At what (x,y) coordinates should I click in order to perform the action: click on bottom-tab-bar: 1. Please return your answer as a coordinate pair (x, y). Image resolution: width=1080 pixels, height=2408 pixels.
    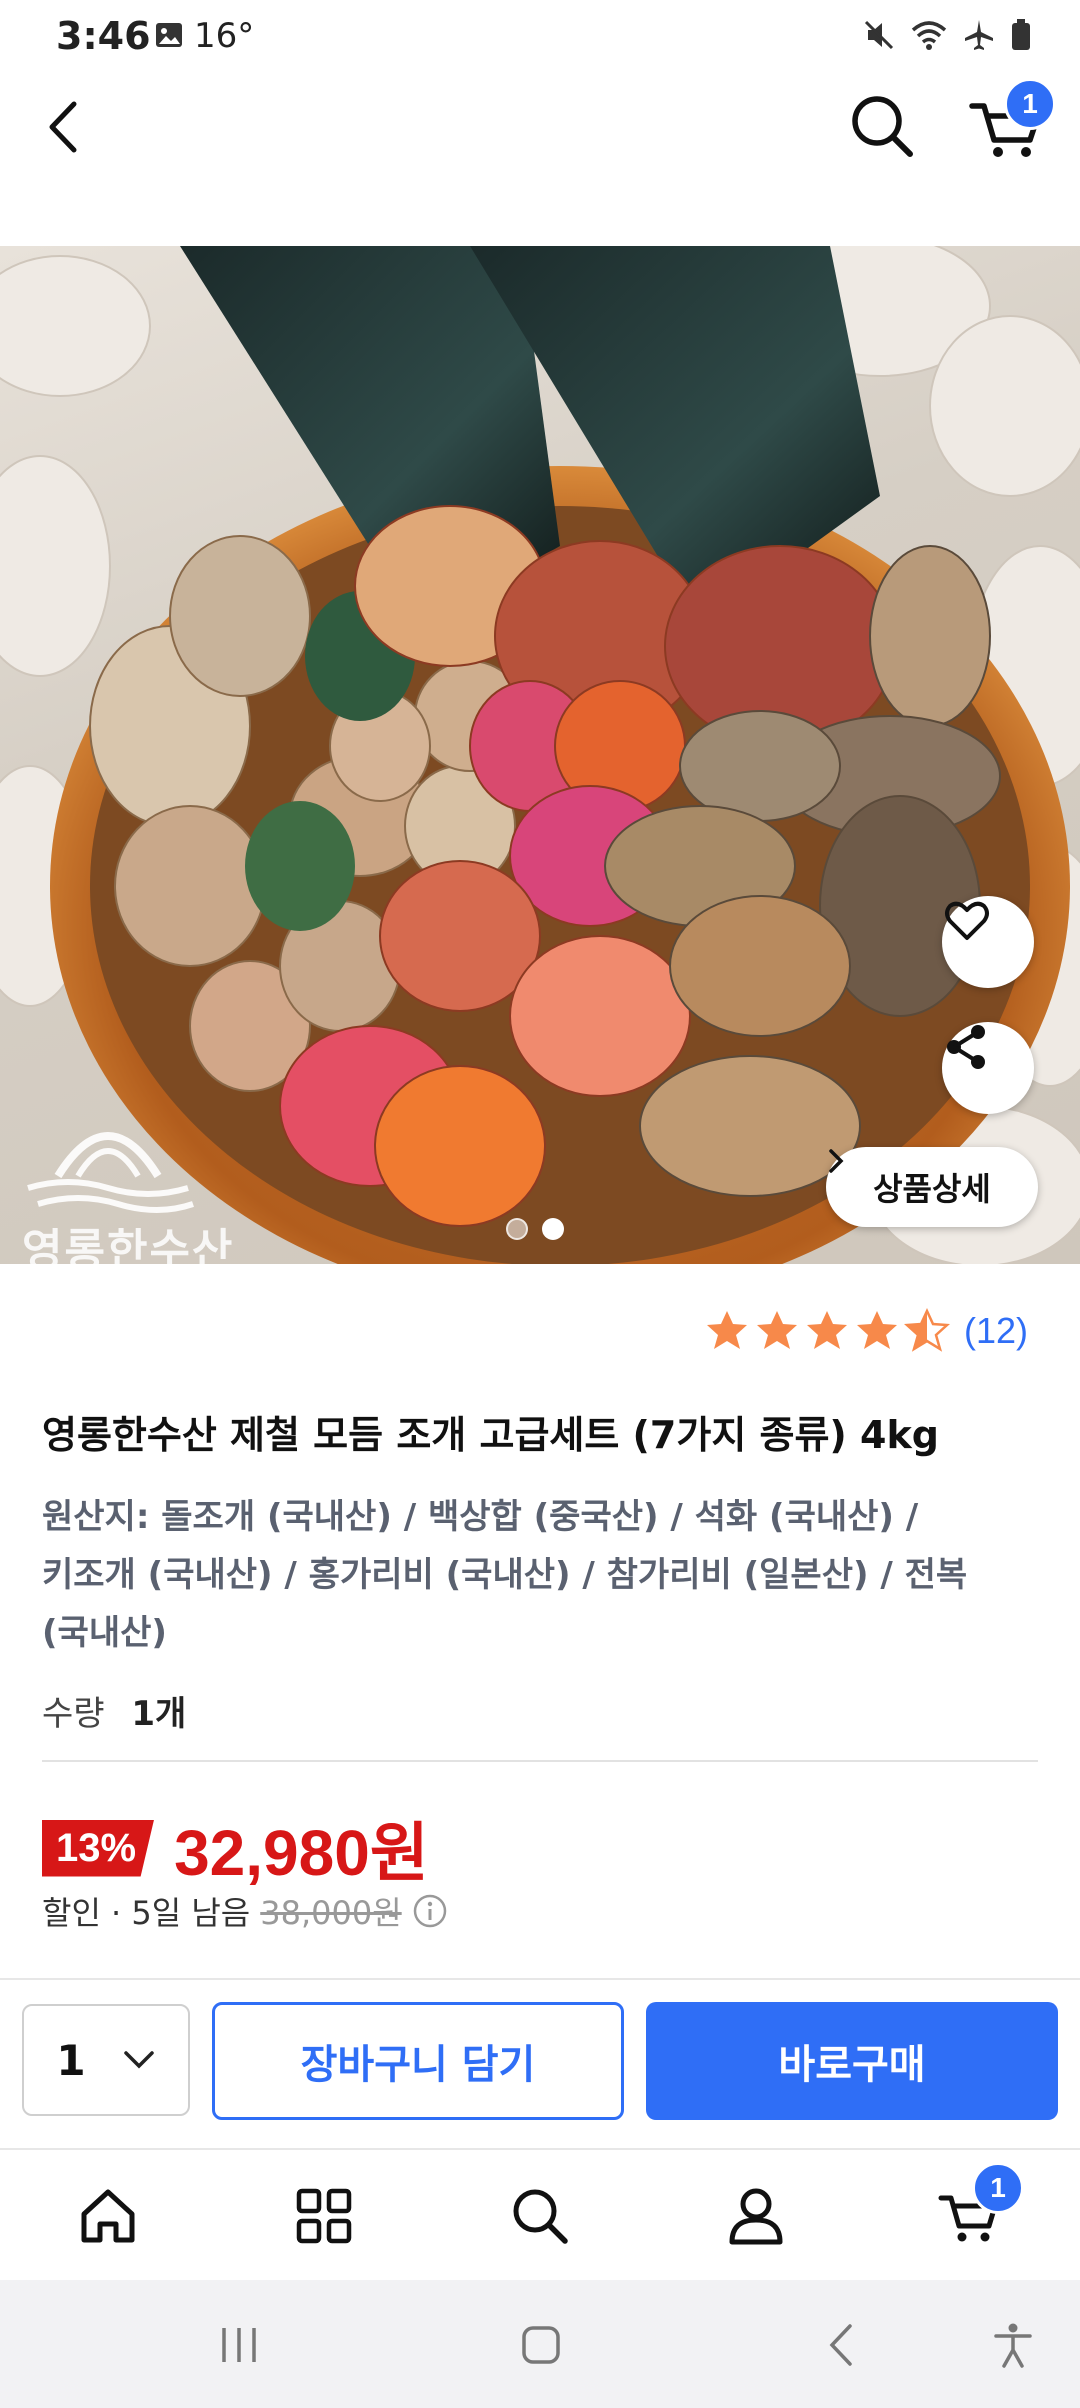
    Looking at the image, I should click on (540, 2214).